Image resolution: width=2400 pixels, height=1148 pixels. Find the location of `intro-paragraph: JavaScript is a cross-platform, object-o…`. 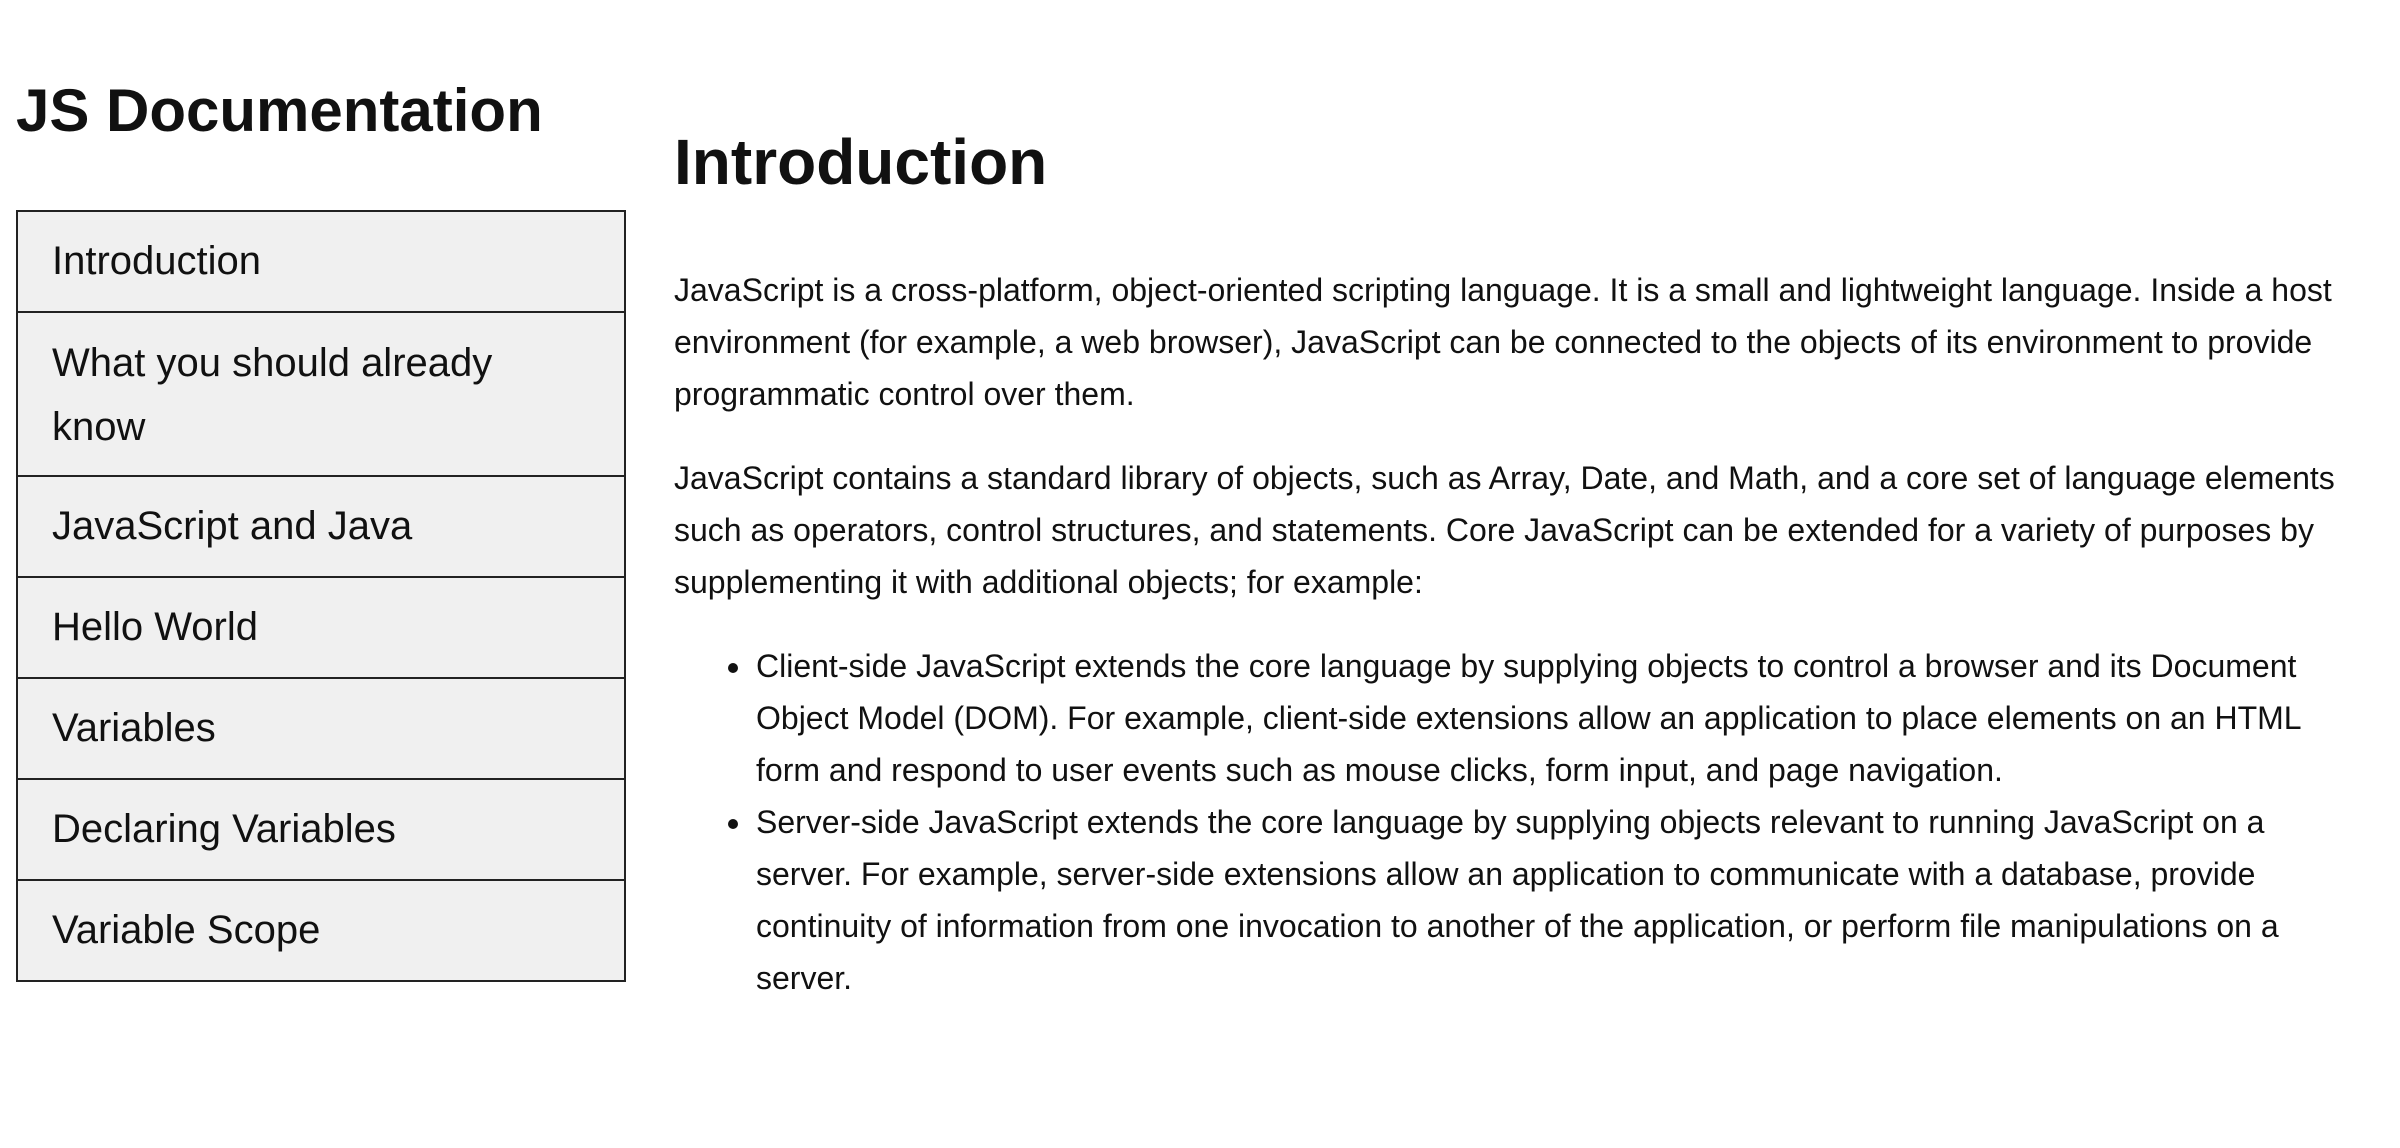

intro-paragraph: JavaScript is a cross-platform, object-o… is located at coordinates (1503, 341).